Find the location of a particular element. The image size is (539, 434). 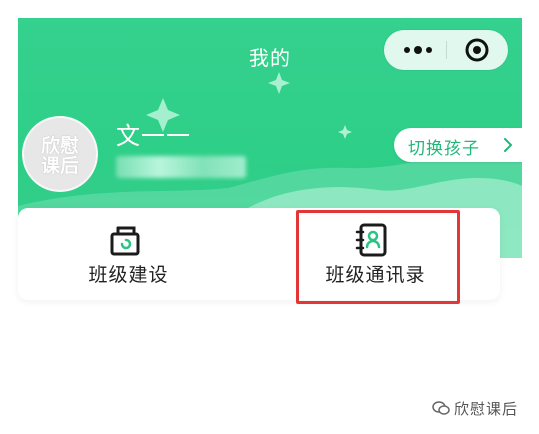

menu-item-class-building: 班级建设 is located at coordinates (138, 254).